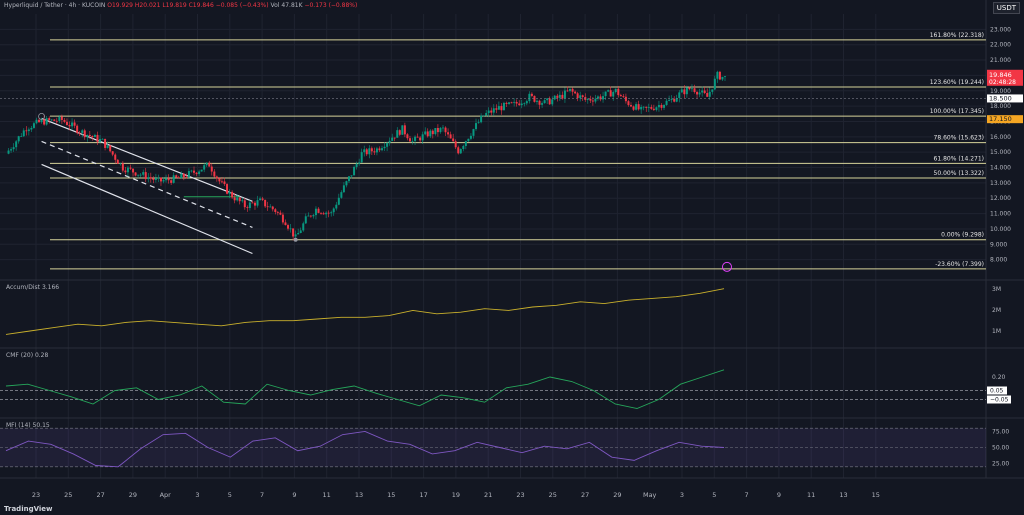 The width and height of the screenshot is (1024, 515). I want to click on fib-level-label: 78.60% (15.623), so click(959, 138).